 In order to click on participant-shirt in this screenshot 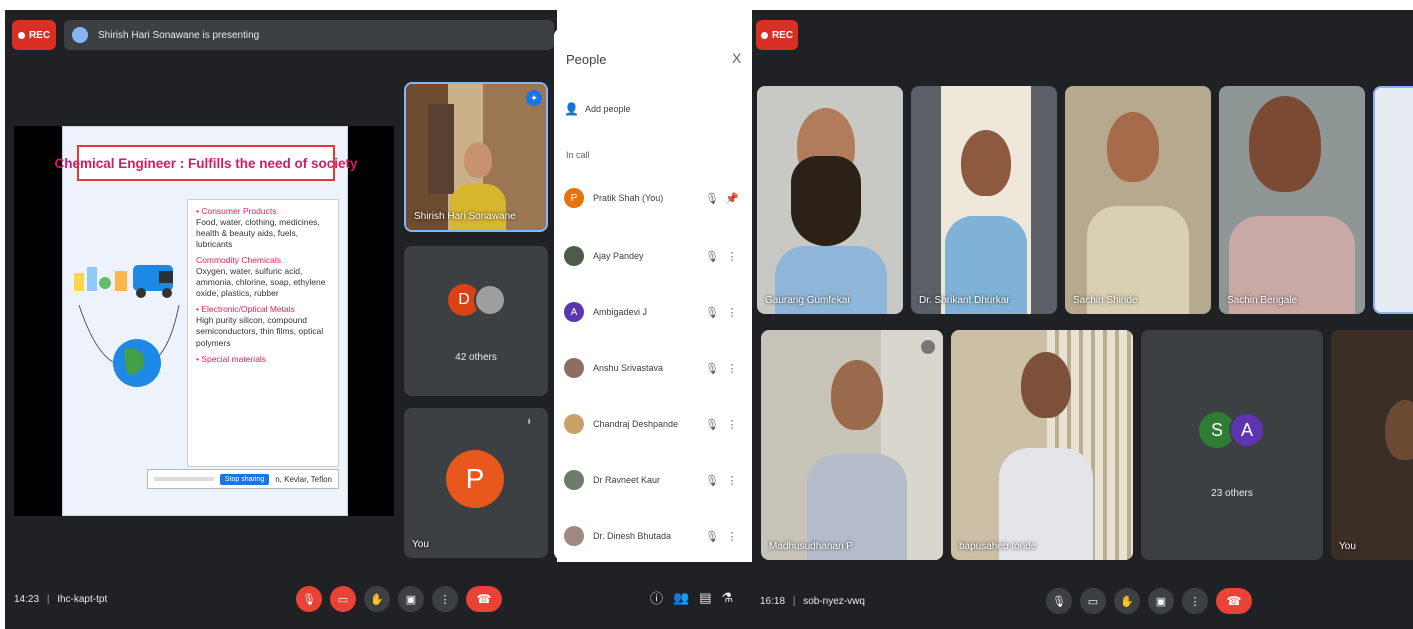, I will do `click(478, 207)`.